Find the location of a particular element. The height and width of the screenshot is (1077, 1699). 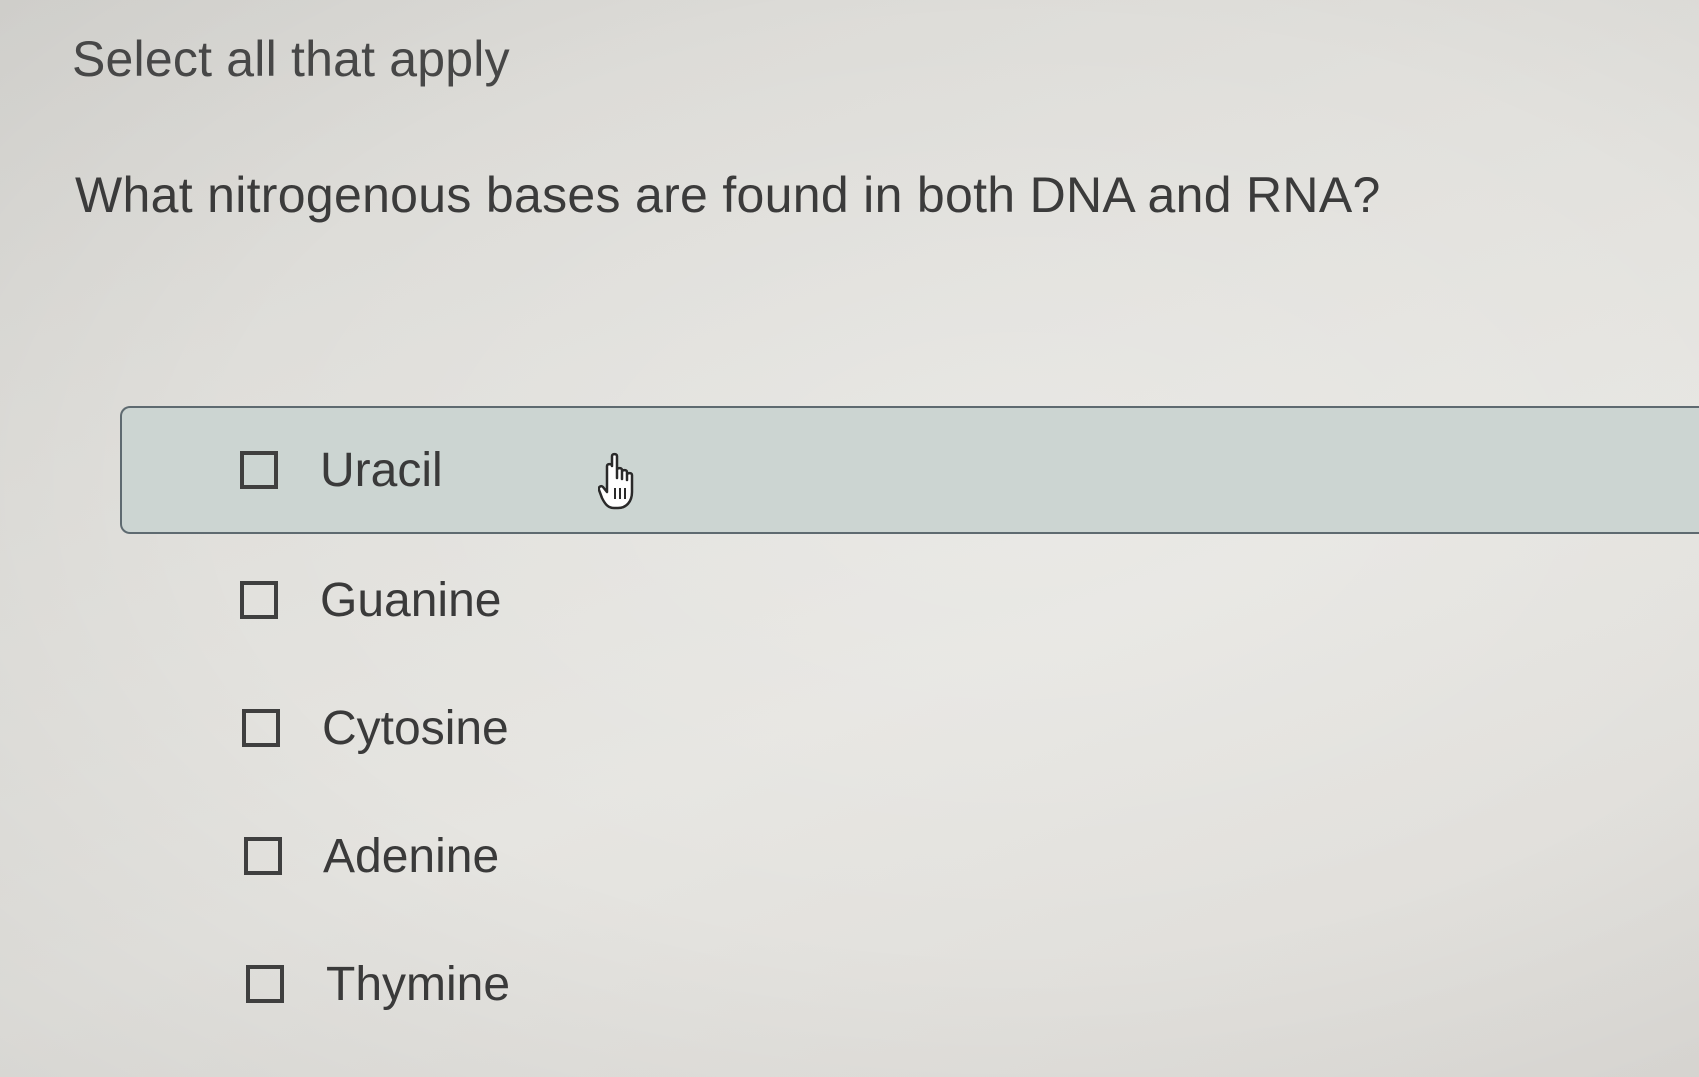

option-label-uracil: Uracil is located at coordinates (381, 470).